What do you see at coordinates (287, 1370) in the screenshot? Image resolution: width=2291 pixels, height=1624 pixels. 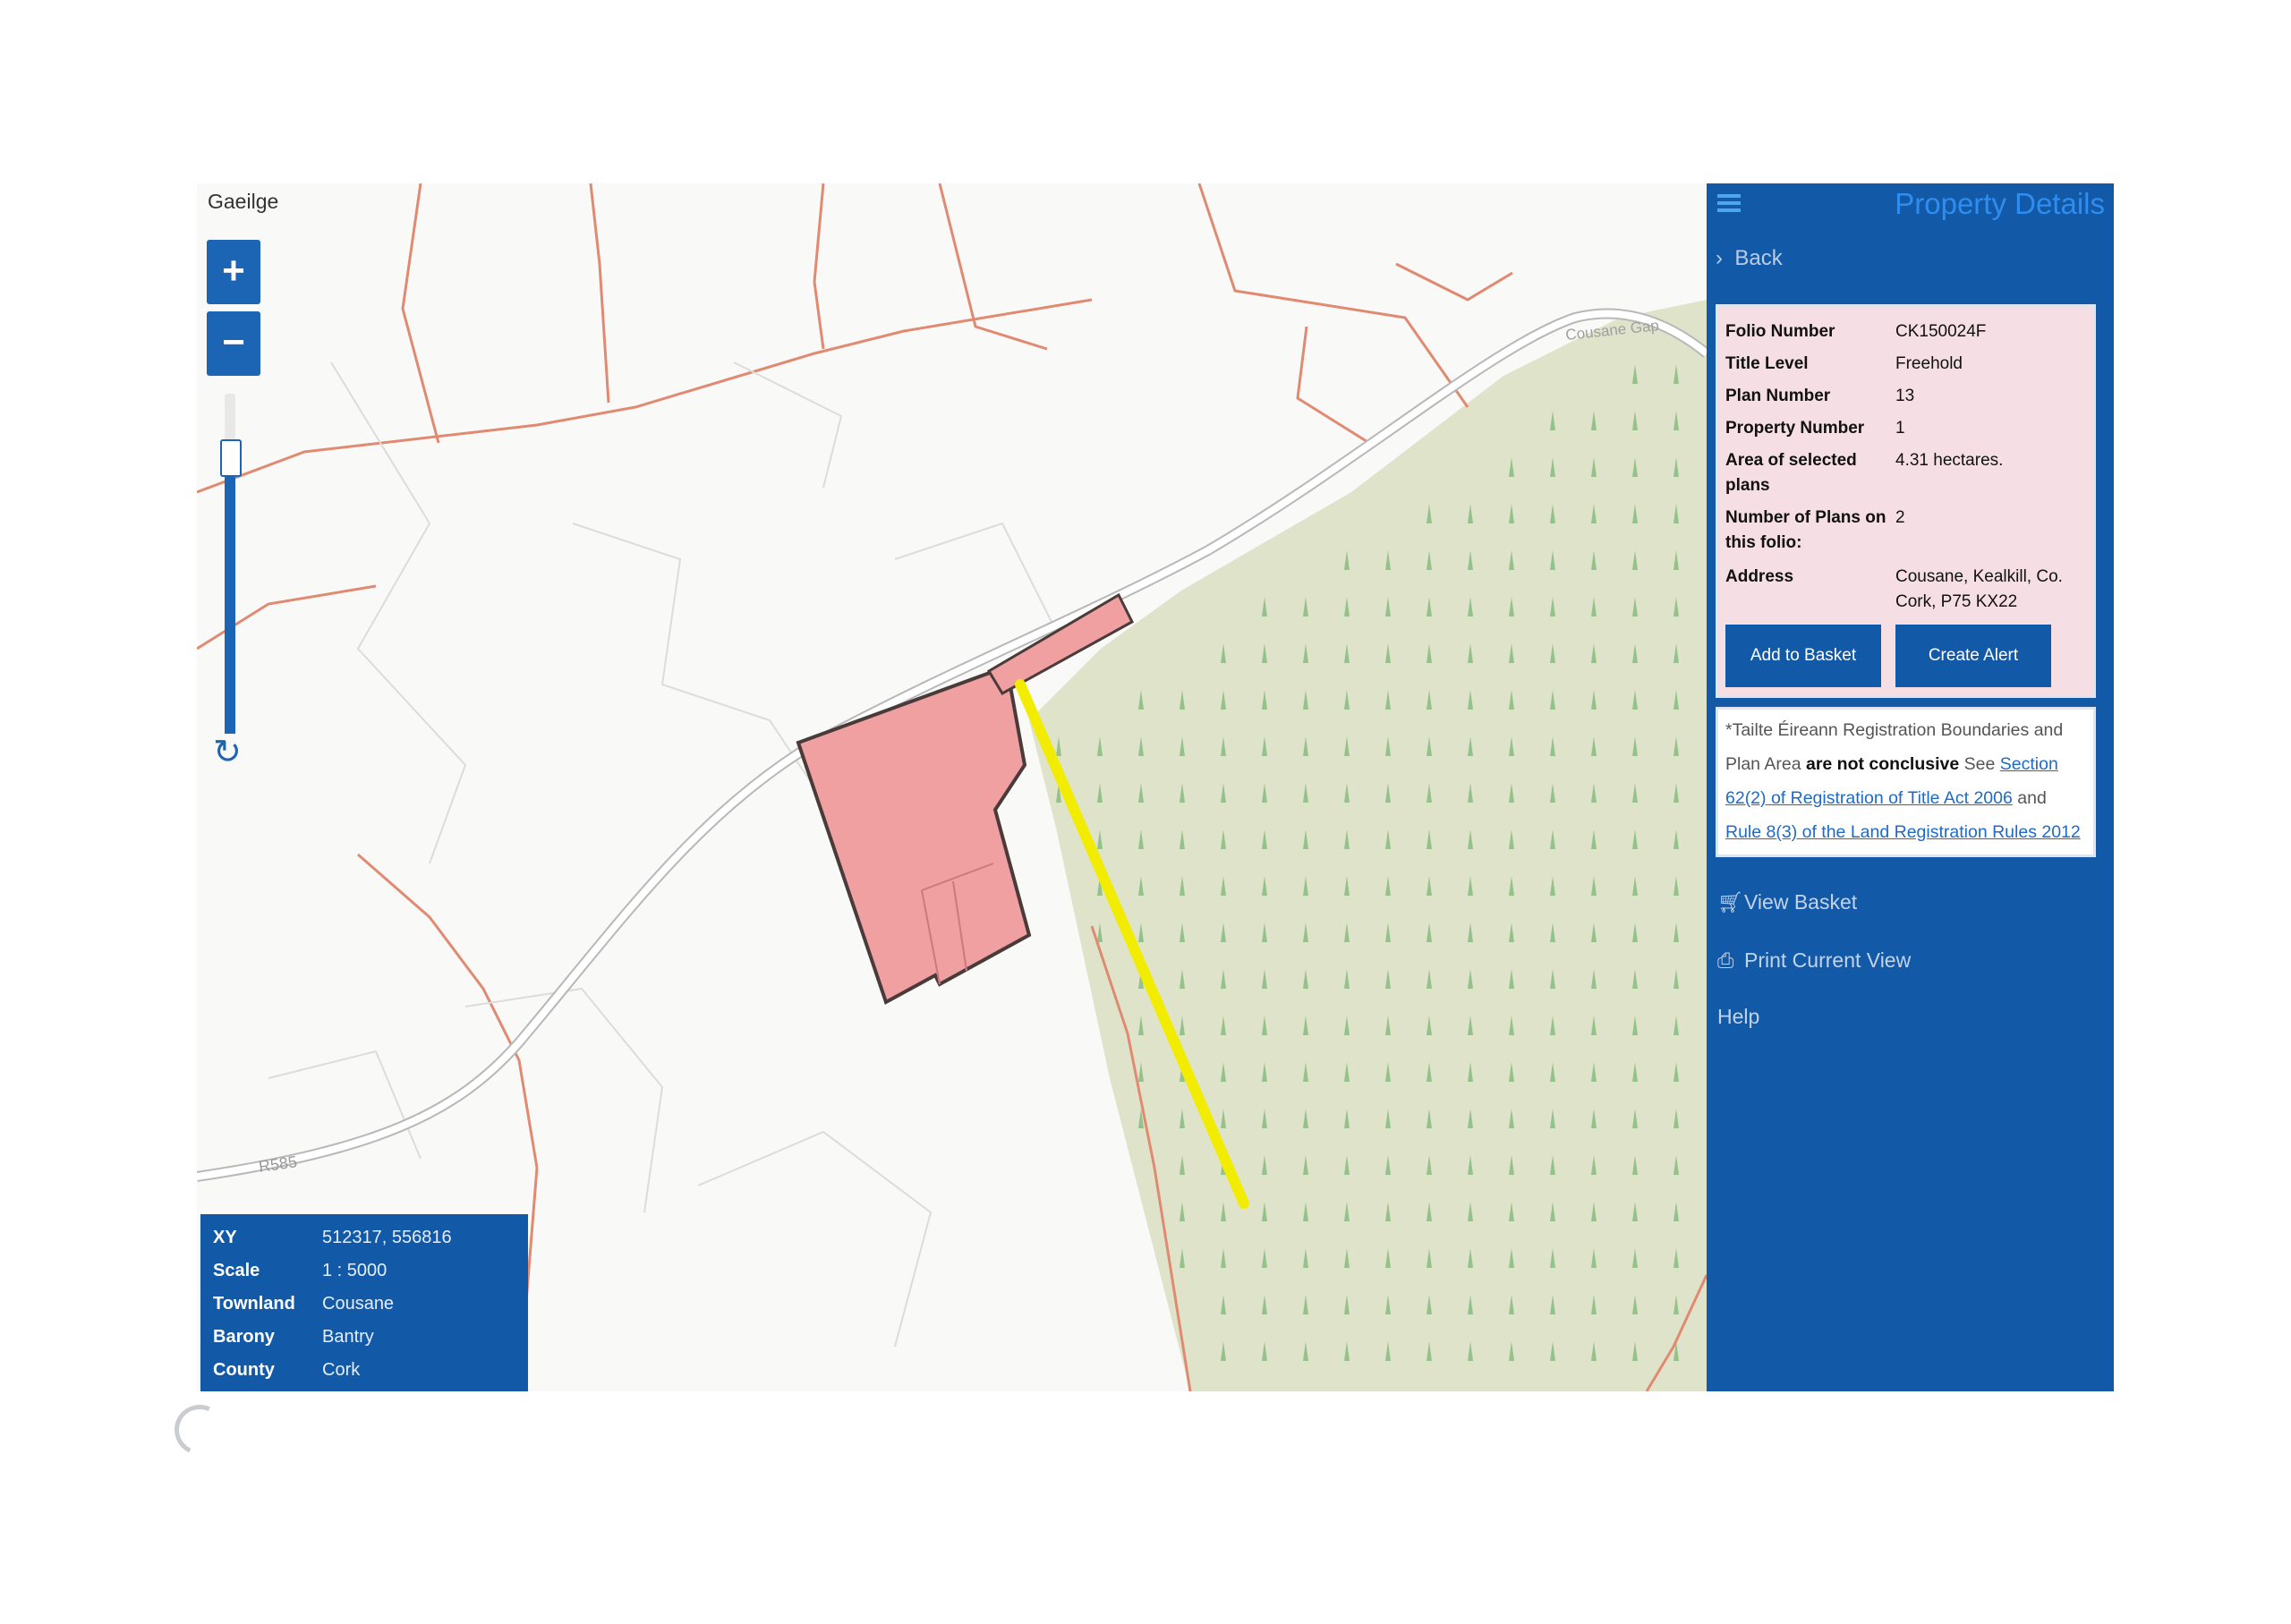 I see `info-row-county: County Cork` at bounding box center [287, 1370].